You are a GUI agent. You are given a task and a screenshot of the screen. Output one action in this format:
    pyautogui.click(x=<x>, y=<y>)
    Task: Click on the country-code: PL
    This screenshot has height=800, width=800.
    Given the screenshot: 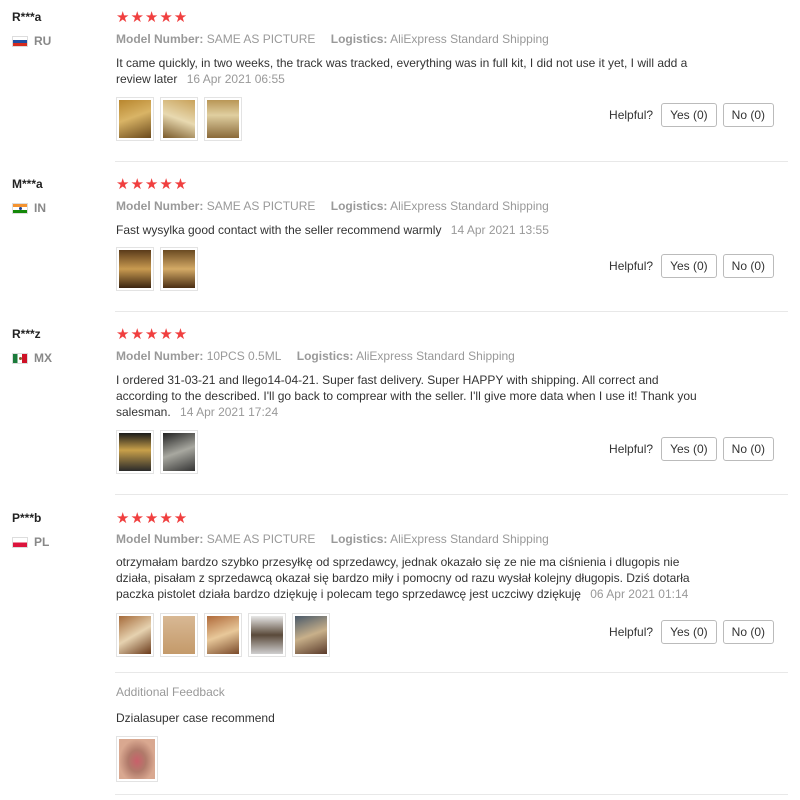 What is the action you would take?
    pyautogui.click(x=42, y=542)
    